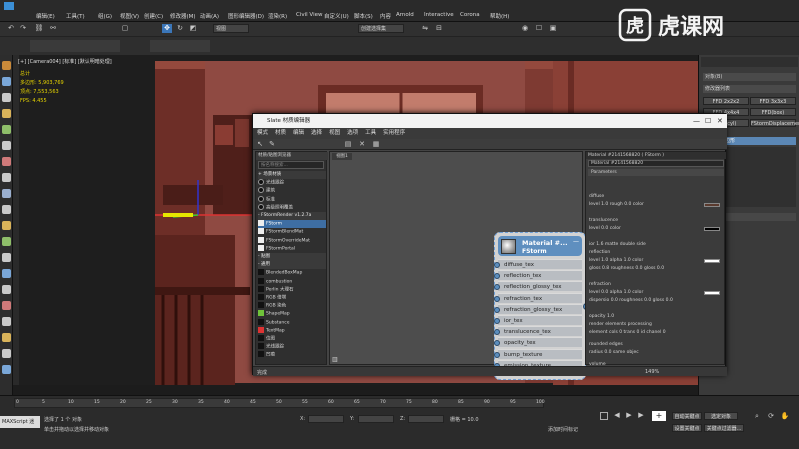  What do you see at coordinates (292, 207) in the screenshot?
I see `browser-item: 高级照明覆盖` at bounding box center [292, 207].